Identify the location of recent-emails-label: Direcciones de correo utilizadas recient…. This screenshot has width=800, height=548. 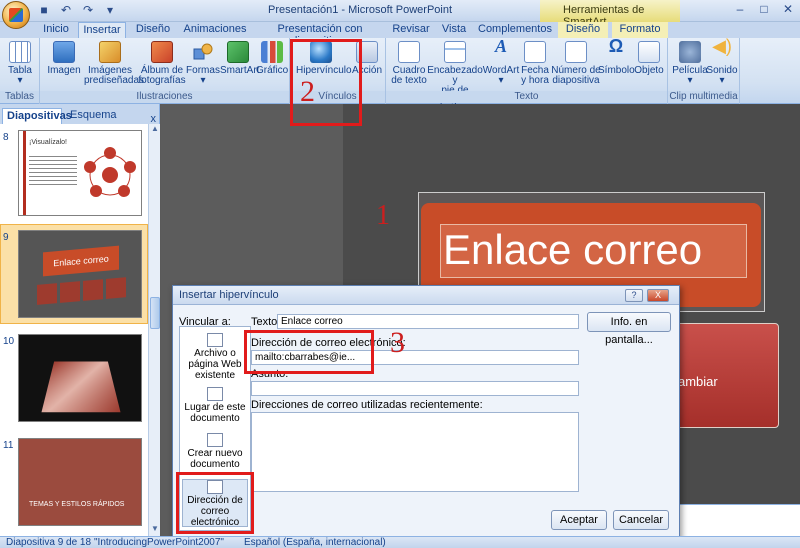
(367, 405).